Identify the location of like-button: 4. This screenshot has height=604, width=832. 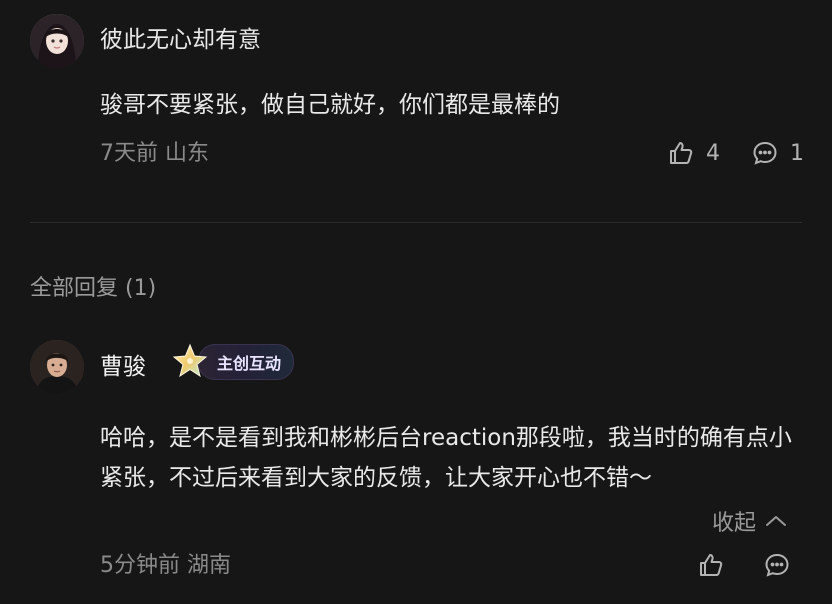
(694, 153).